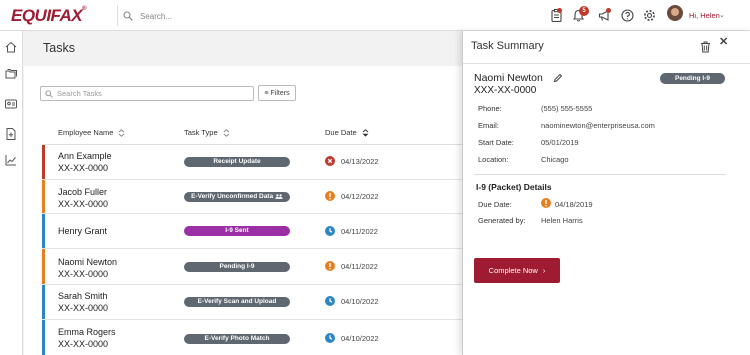  What do you see at coordinates (83, 192) in the screenshot?
I see `employee-name: Jacob Fuller` at bounding box center [83, 192].